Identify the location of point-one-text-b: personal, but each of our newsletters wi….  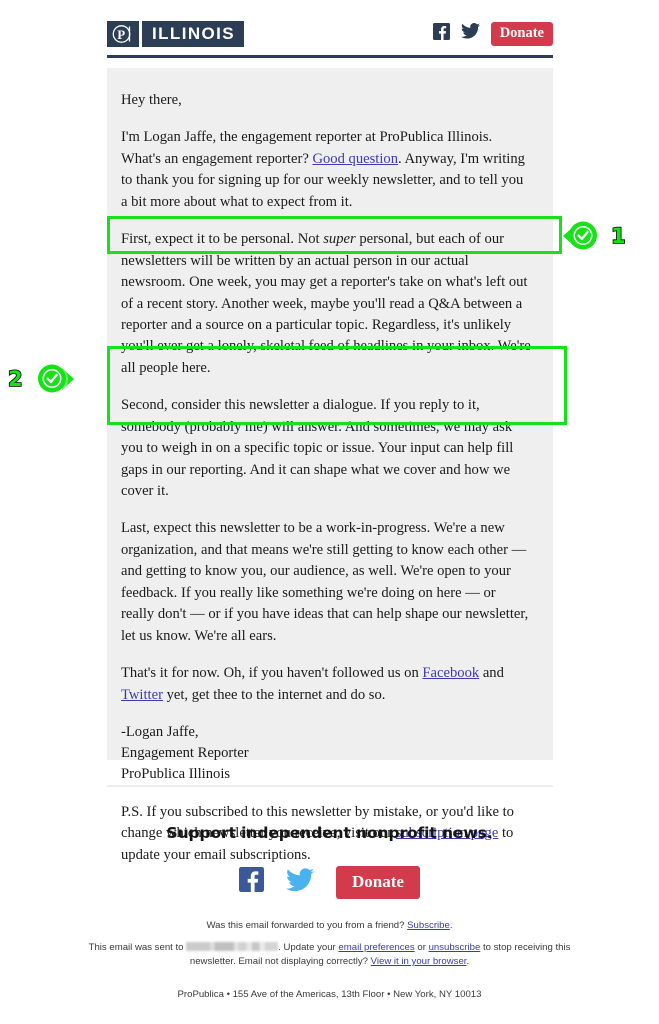
(326, 303).